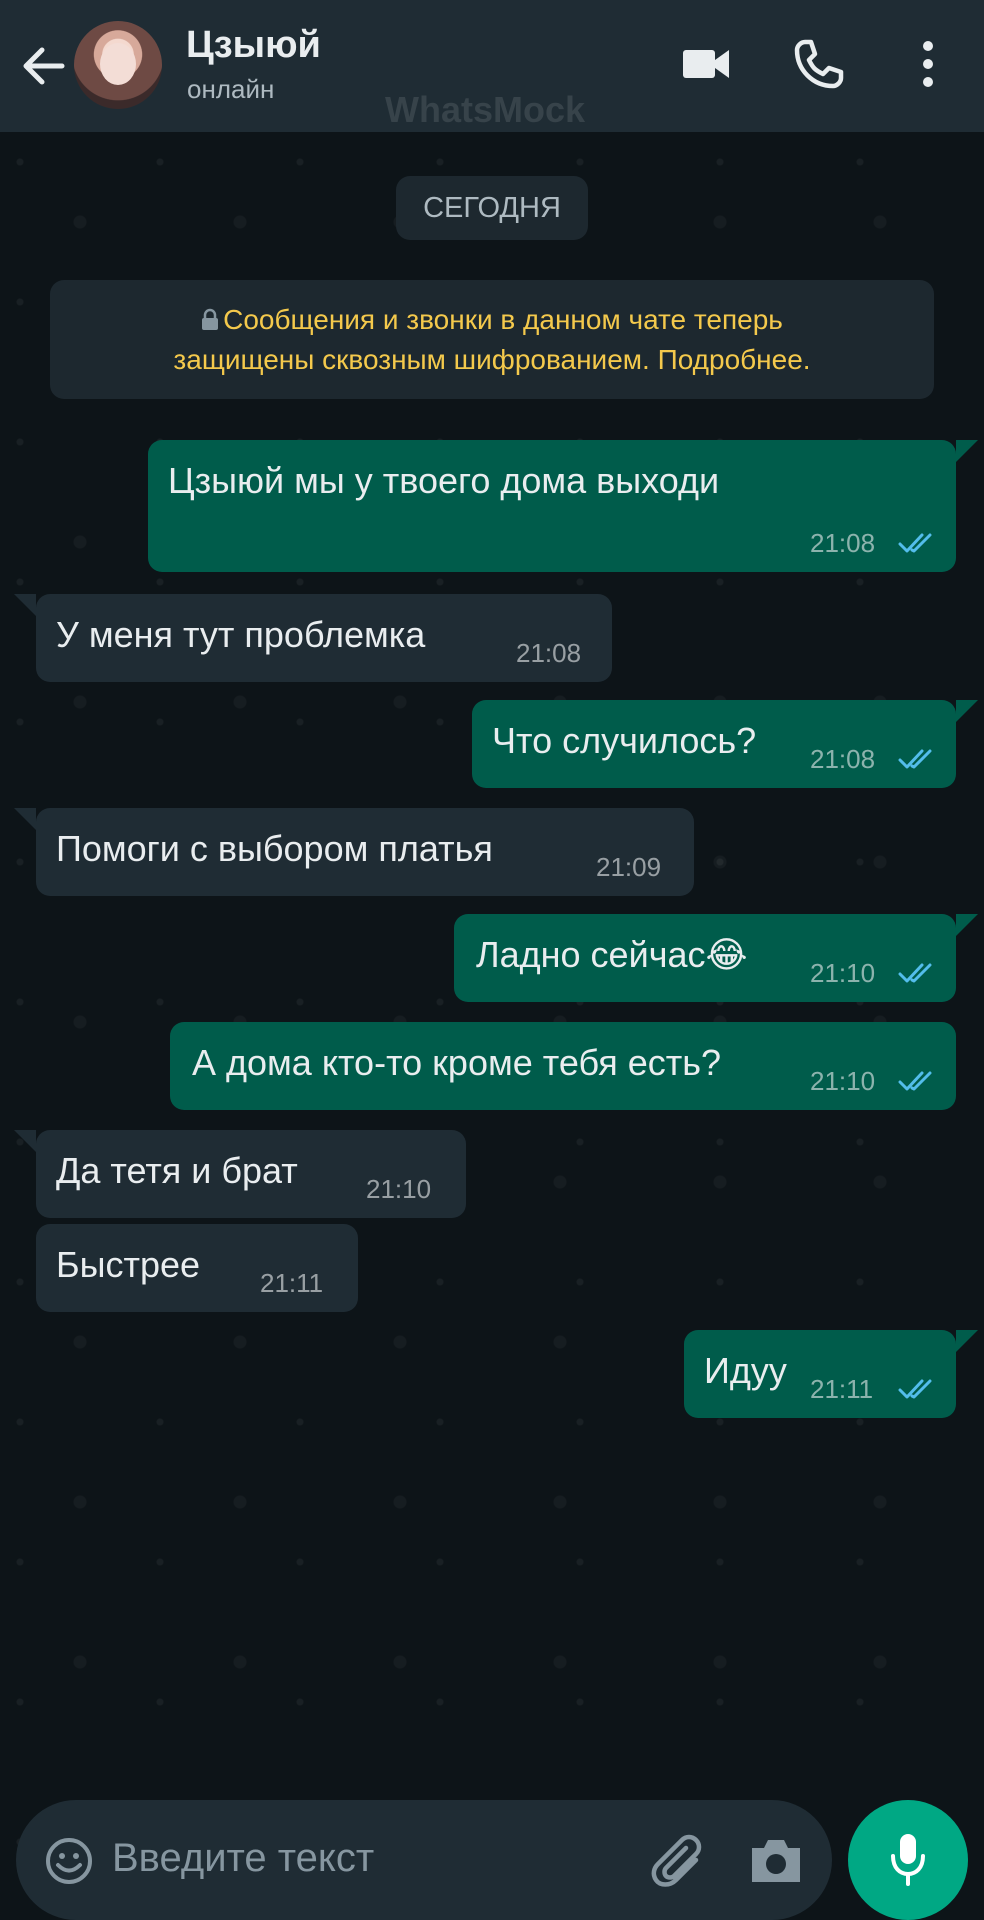  What do you see at coordinates (676, 1860) in the screenshot?
I see `paperclip-icon` at bounding box center [676, 1860].